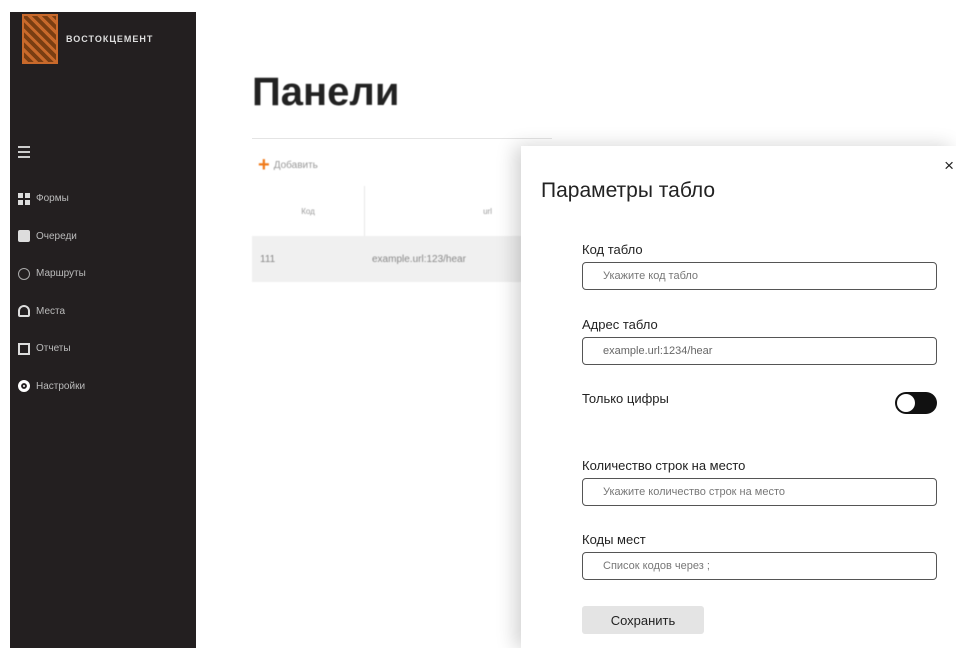 This screenshot has width=956, height=648. What do you see at coordinates (759, 566) in the screenshot?
I see `place-codes-input` at bounding box center [759, 566].